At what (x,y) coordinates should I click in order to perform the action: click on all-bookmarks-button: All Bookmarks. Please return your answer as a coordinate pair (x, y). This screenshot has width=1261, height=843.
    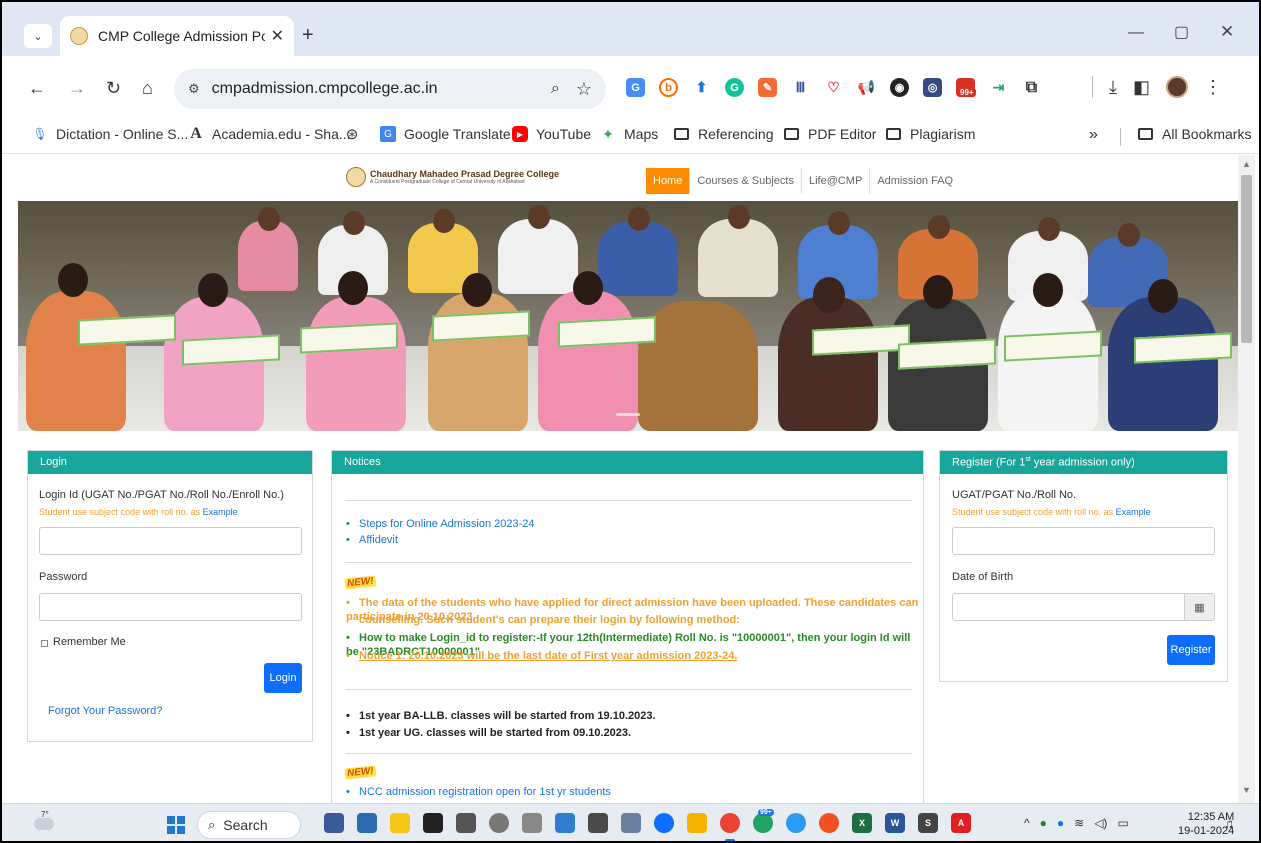
    Looking at the image, I should click on (1194, 134).